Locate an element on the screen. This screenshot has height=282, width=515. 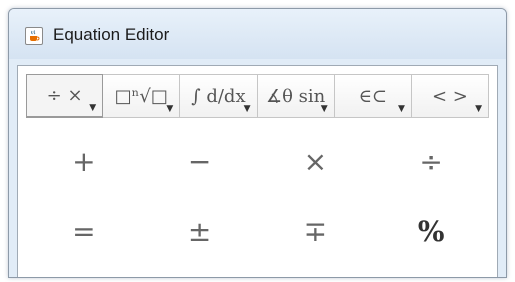
tab-label: < > is located at coordinates (450, 96).